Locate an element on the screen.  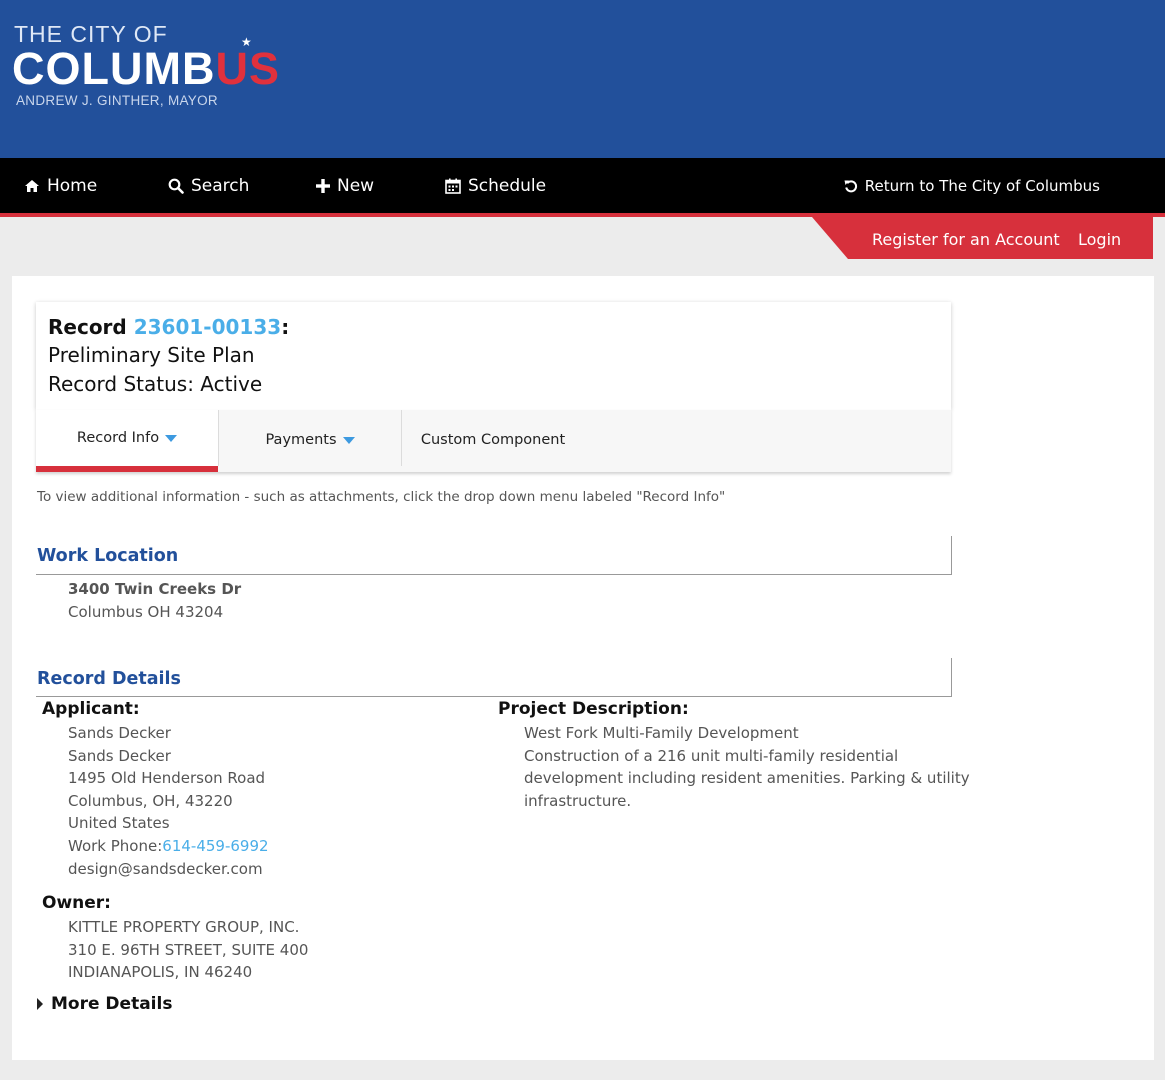
owner-city: INDIANAPOLIS, IN 46240 is located at coordinates (160, 972).